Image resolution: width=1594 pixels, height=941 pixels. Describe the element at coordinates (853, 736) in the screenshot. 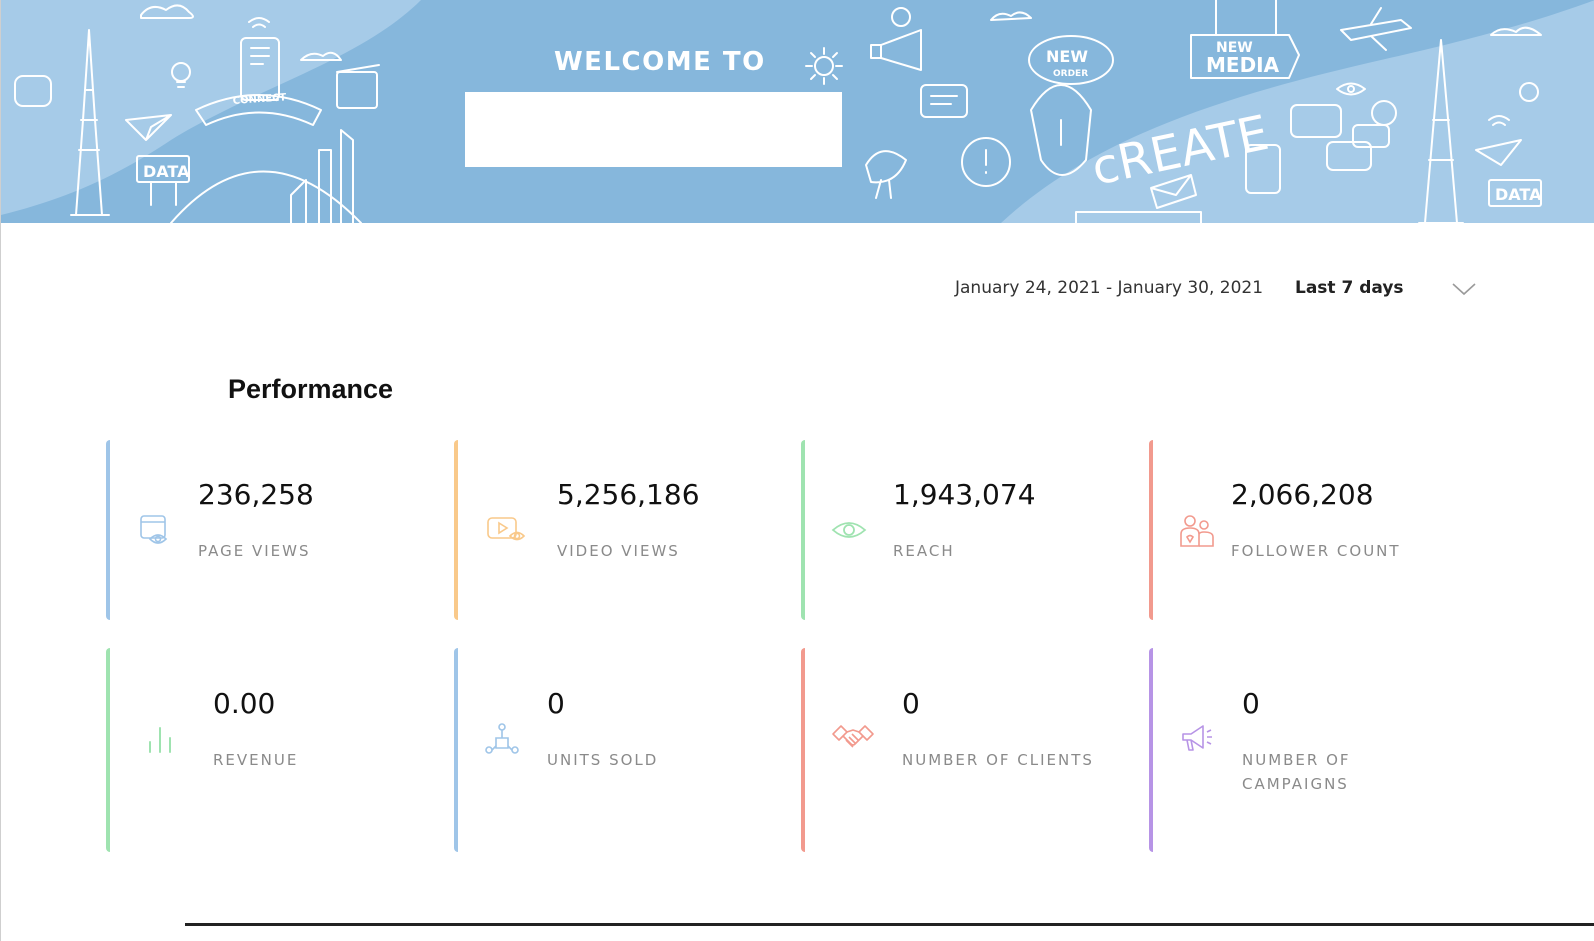

I see `handshake-icon` at that location.